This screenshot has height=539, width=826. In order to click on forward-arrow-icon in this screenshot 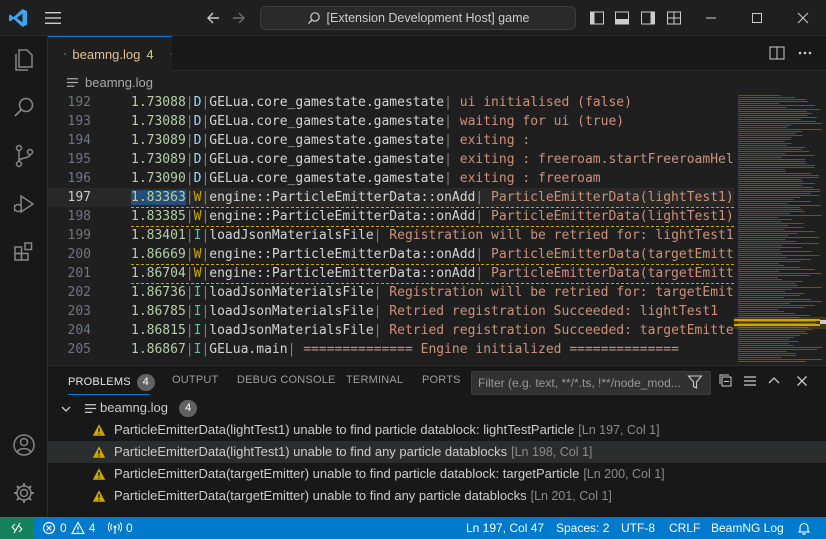, I will do `click(239, 18)`.